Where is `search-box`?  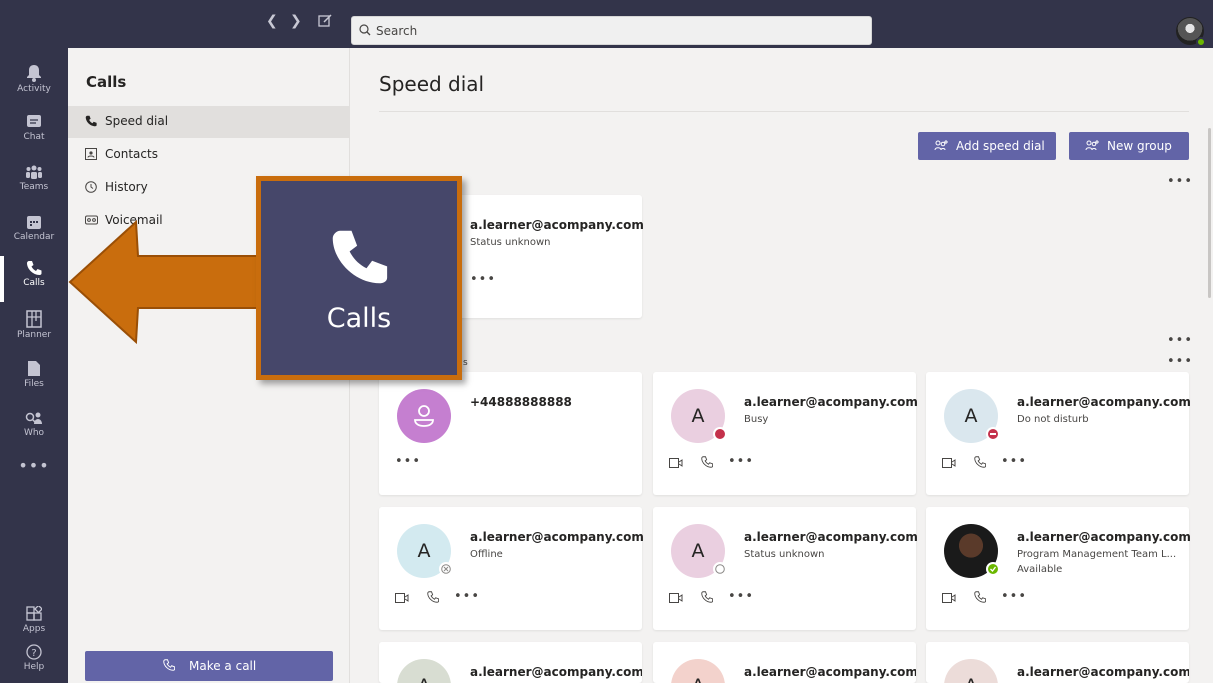
search-box is located at coordinates (611, 30).